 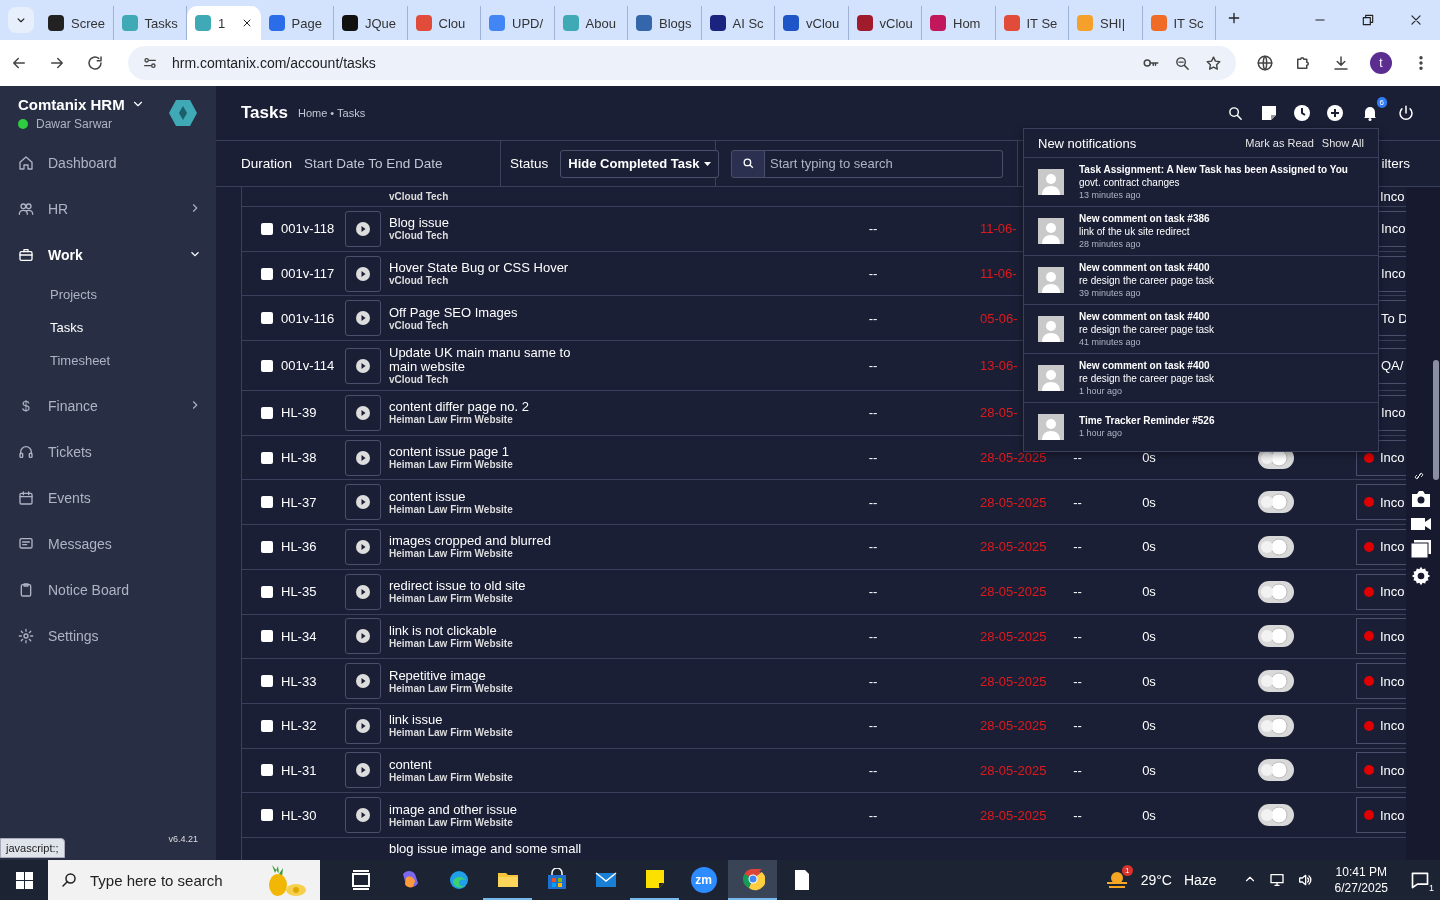 I want to click on sidebar-subitem: Projects, so click(x=108, y=294).